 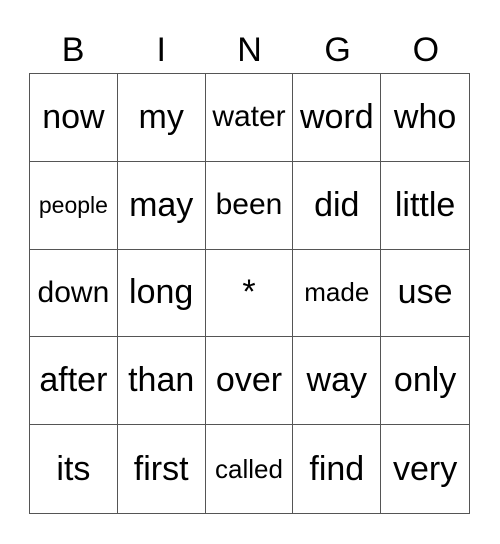 I want to click on bingo-cell: first, so click(x=162, y=469).